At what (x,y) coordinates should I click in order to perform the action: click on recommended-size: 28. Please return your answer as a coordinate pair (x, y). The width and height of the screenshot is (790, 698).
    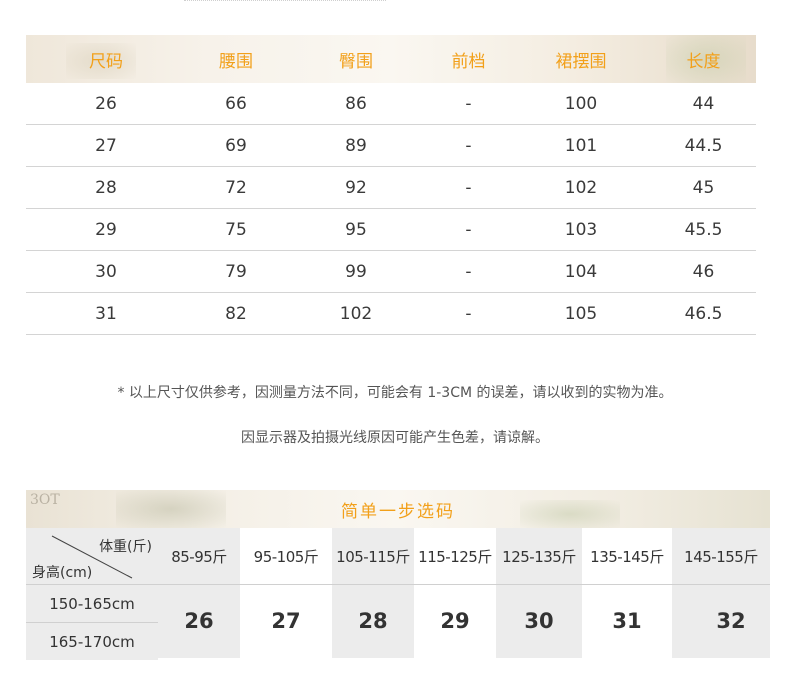
    Looking at the image, I should click on (373, 621).